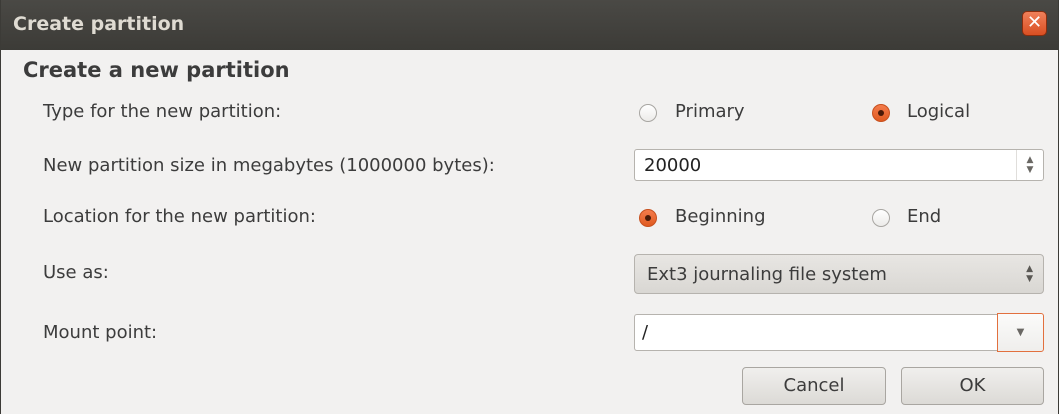 Image resolution: width=1059 pixels, height=414 pixels. I want to click on close-icon: ✕, so click(1034, 22).